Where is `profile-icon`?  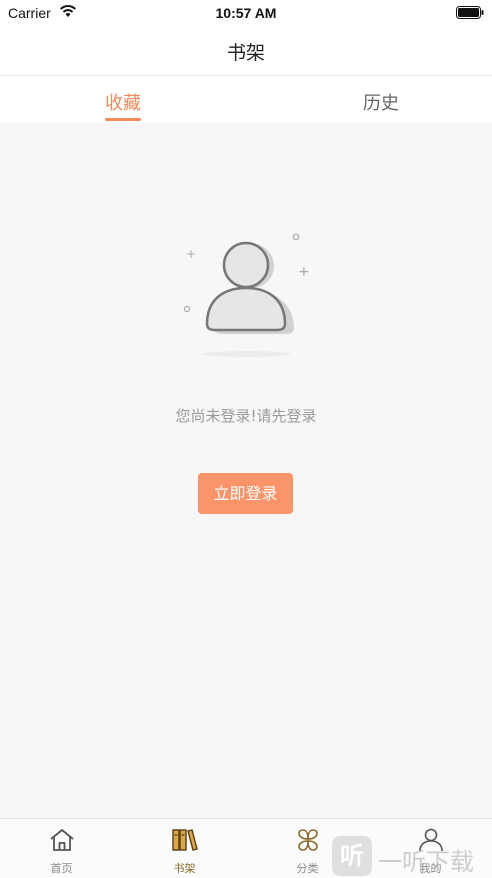 profile-icon is located at coordinates (430, 840).